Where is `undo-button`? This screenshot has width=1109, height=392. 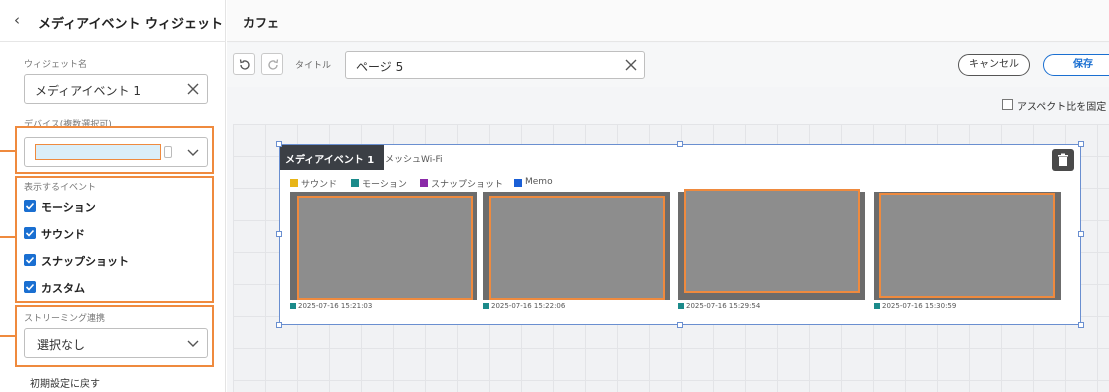
undo-button is located at coordinates (244, 64).